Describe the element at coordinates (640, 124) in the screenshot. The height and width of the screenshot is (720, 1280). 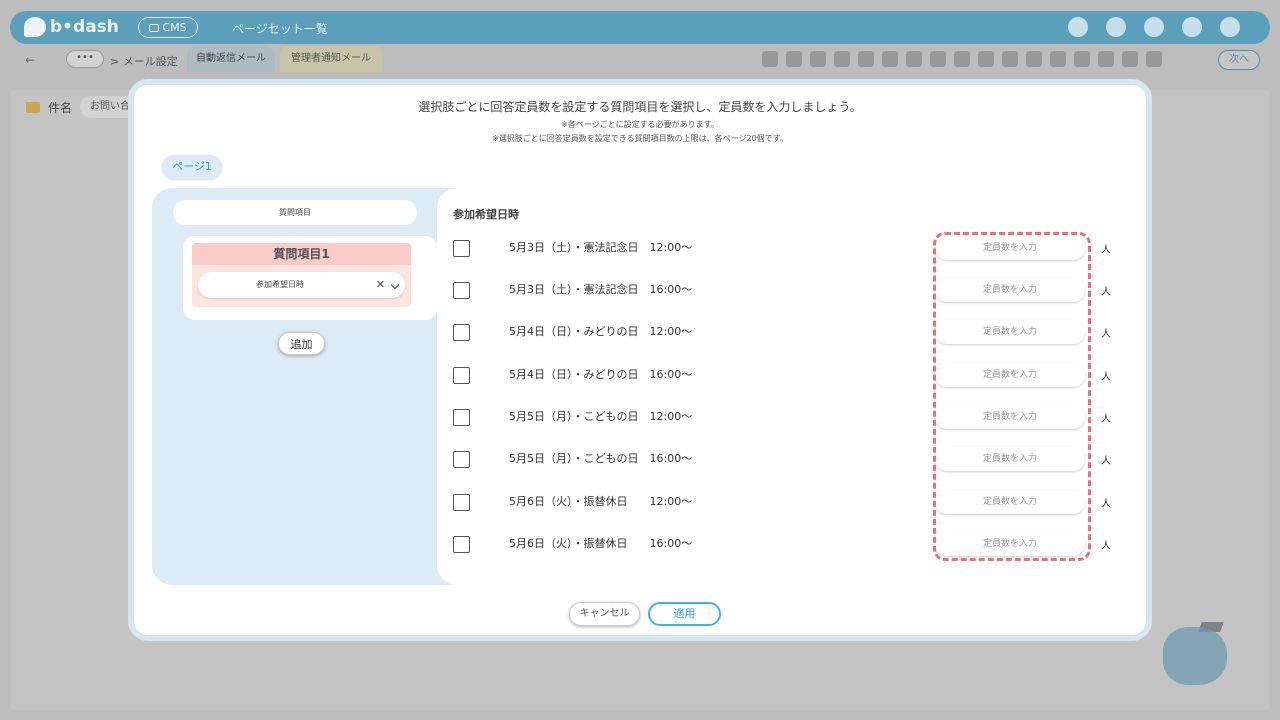
I see `modal-note-1: ※各ページごとに設定する必要があります。` at that location.